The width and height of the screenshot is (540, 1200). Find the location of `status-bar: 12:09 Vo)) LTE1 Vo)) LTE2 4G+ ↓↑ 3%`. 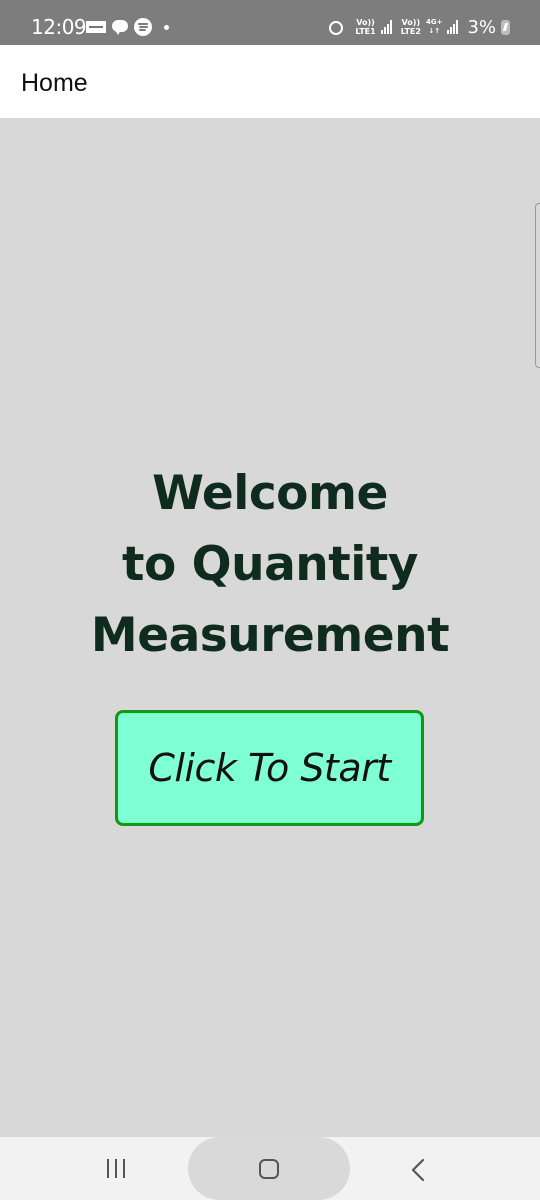

status-bar: 12:09 Vo)) LTE1 Vo)) LTE2 4G+ ↓↑ 3% is located at coordinates (270, 22).